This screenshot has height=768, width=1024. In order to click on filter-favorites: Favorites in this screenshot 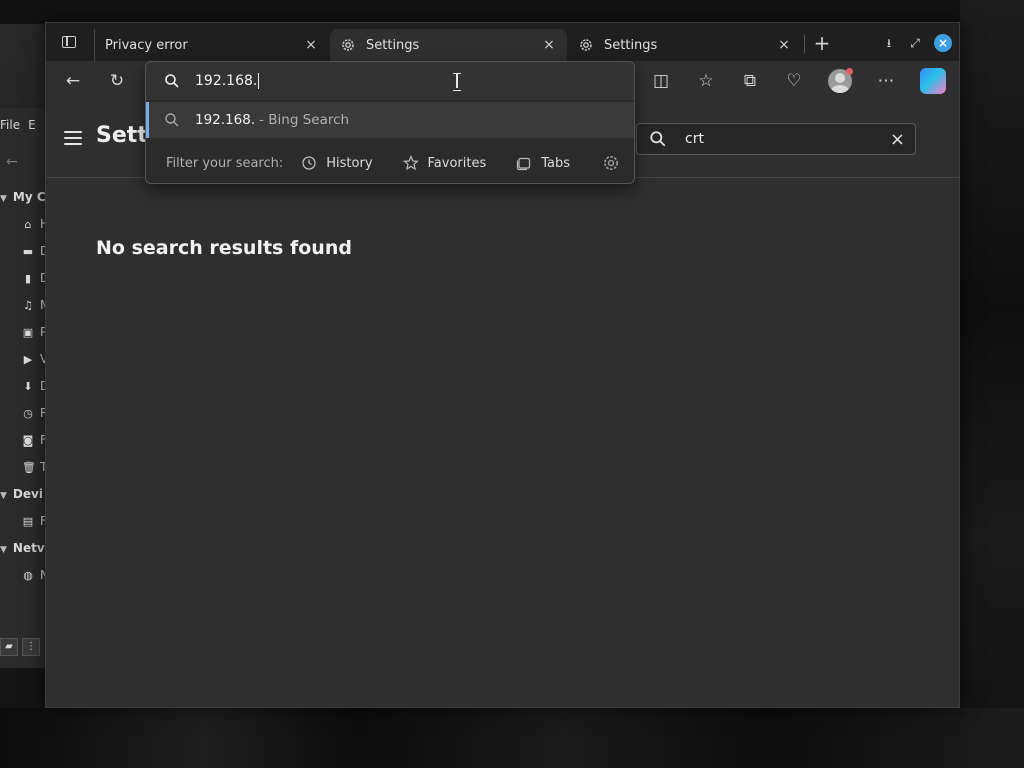, I will do `click(444, 163)`.